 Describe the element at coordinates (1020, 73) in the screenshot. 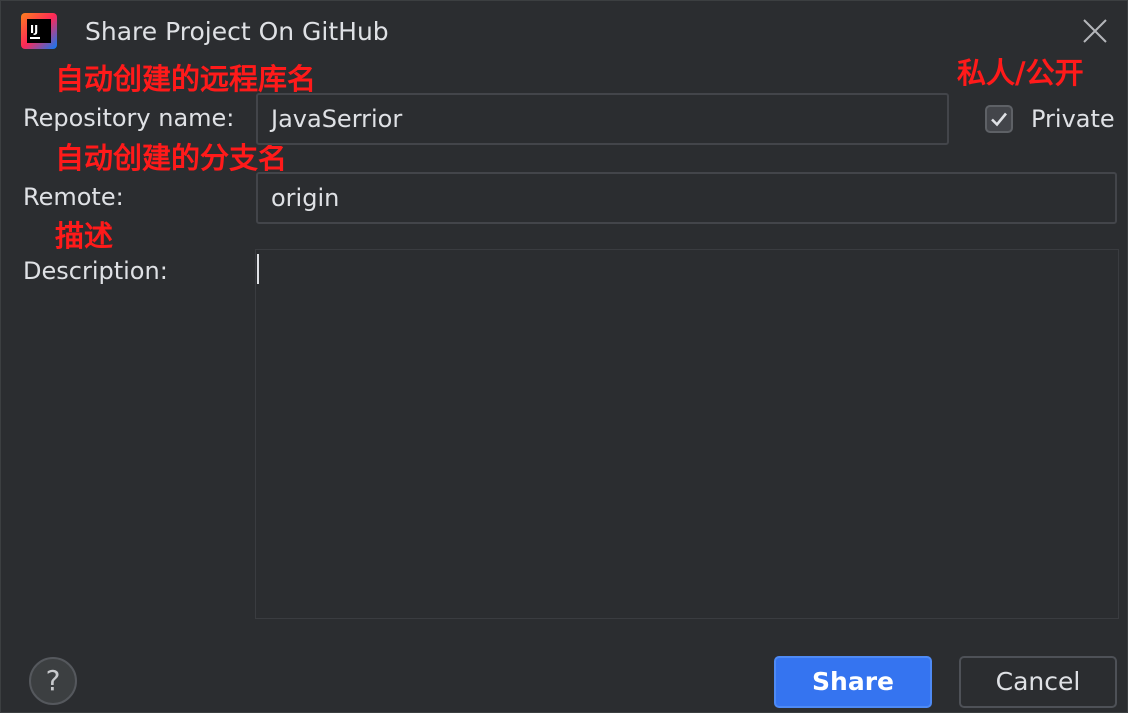

I see `annotation-private: 私人/公开` at that location.